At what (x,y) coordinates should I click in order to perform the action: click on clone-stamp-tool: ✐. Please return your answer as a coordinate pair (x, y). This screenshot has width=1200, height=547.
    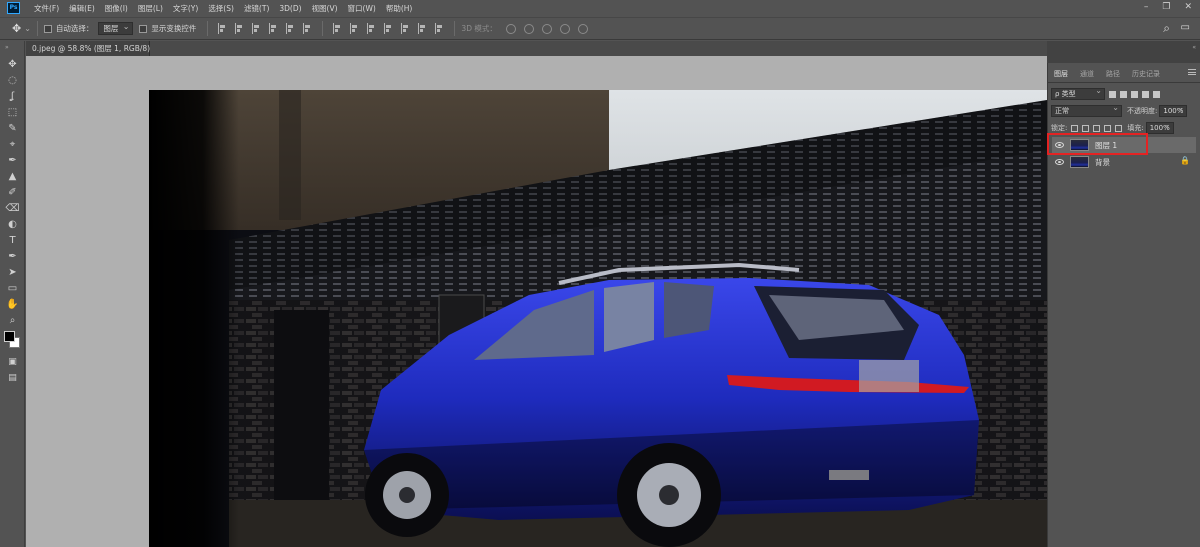
    Looking at the image, I should click on (12, 192).